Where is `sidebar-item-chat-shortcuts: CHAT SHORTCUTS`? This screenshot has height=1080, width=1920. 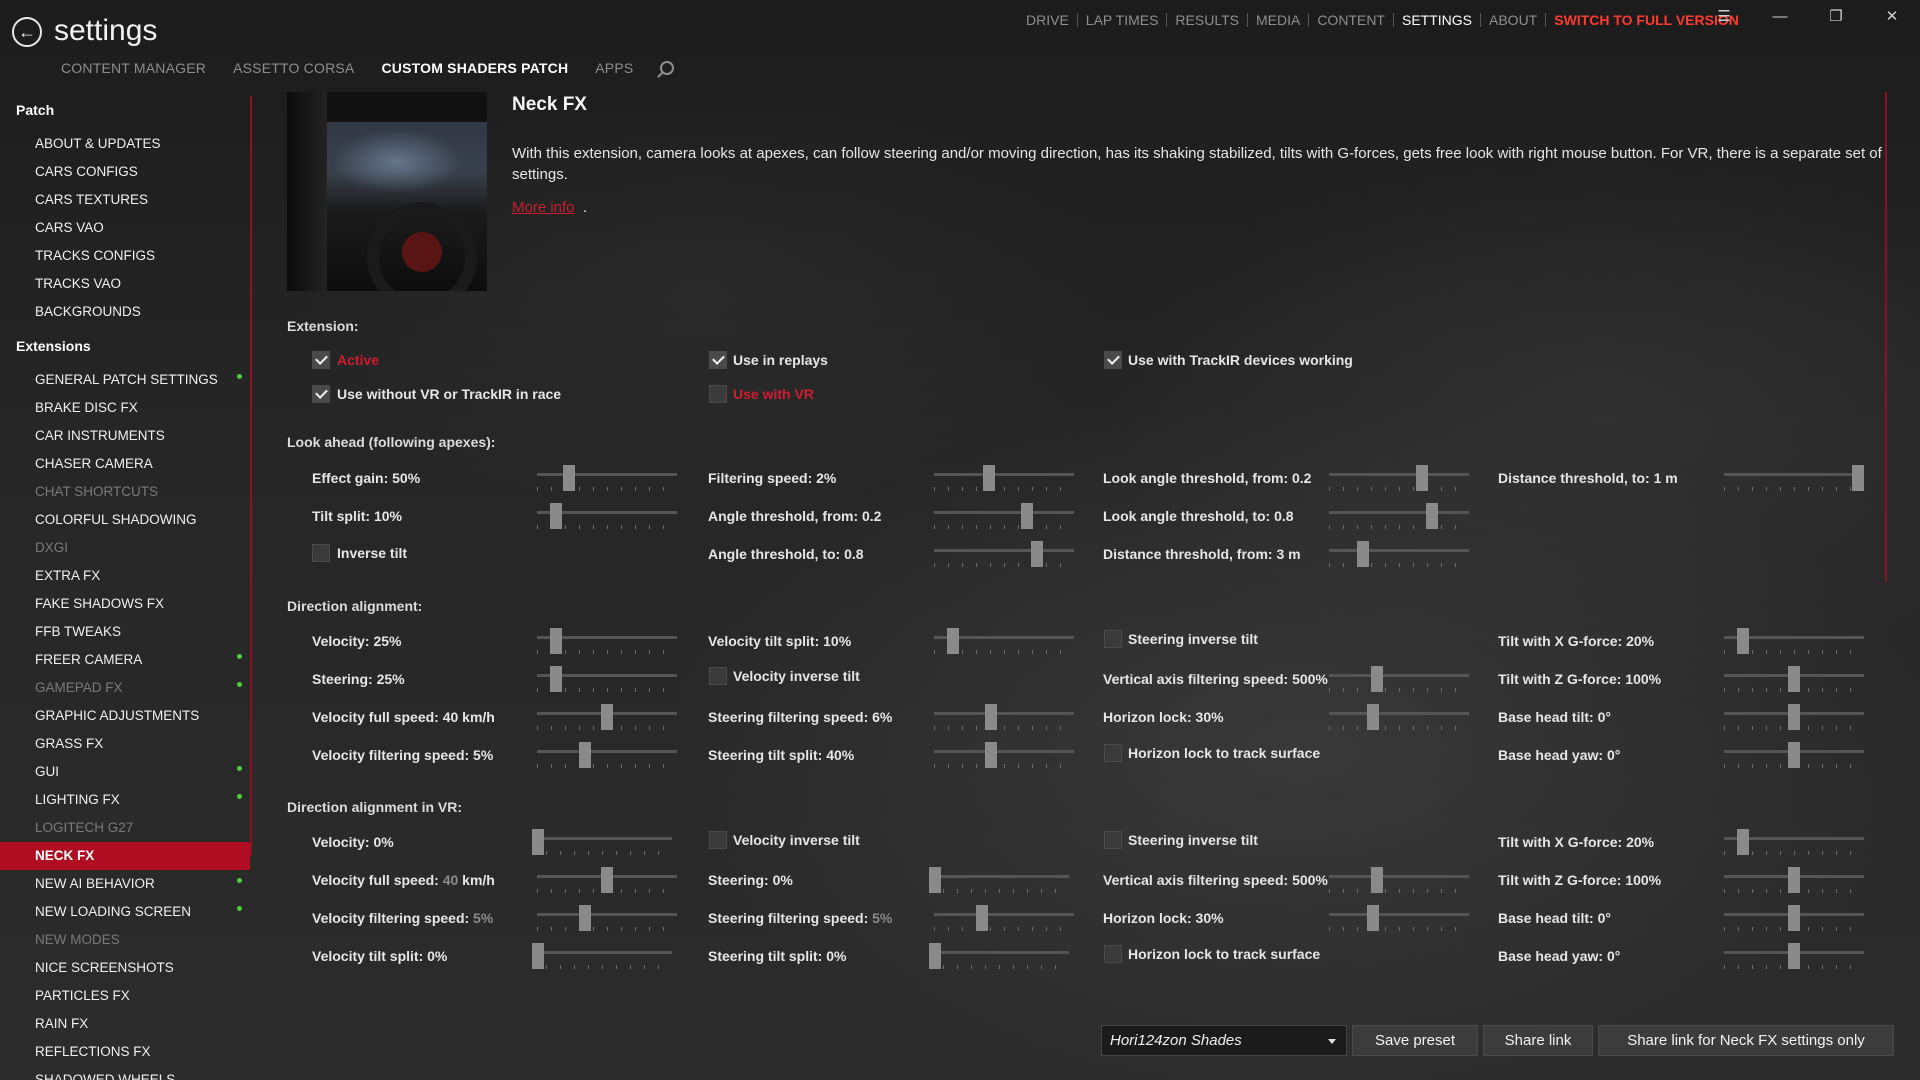
sidebar-item-chat-shortcuts: CHAT SHORTCUTS is located at coordinates (125, 492).